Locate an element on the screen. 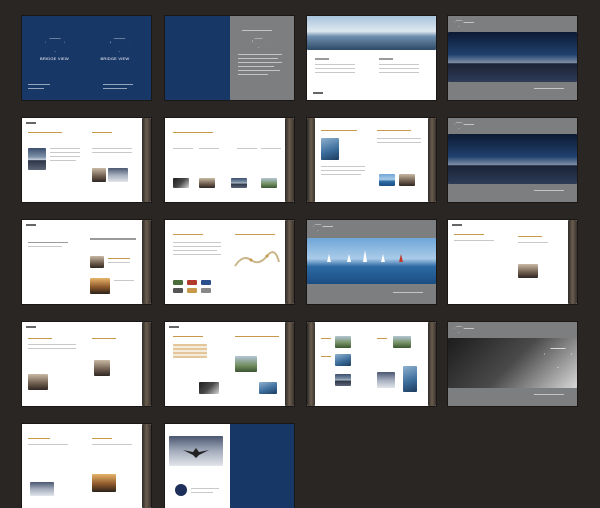  photo-development is located at coordinates (246, 364).